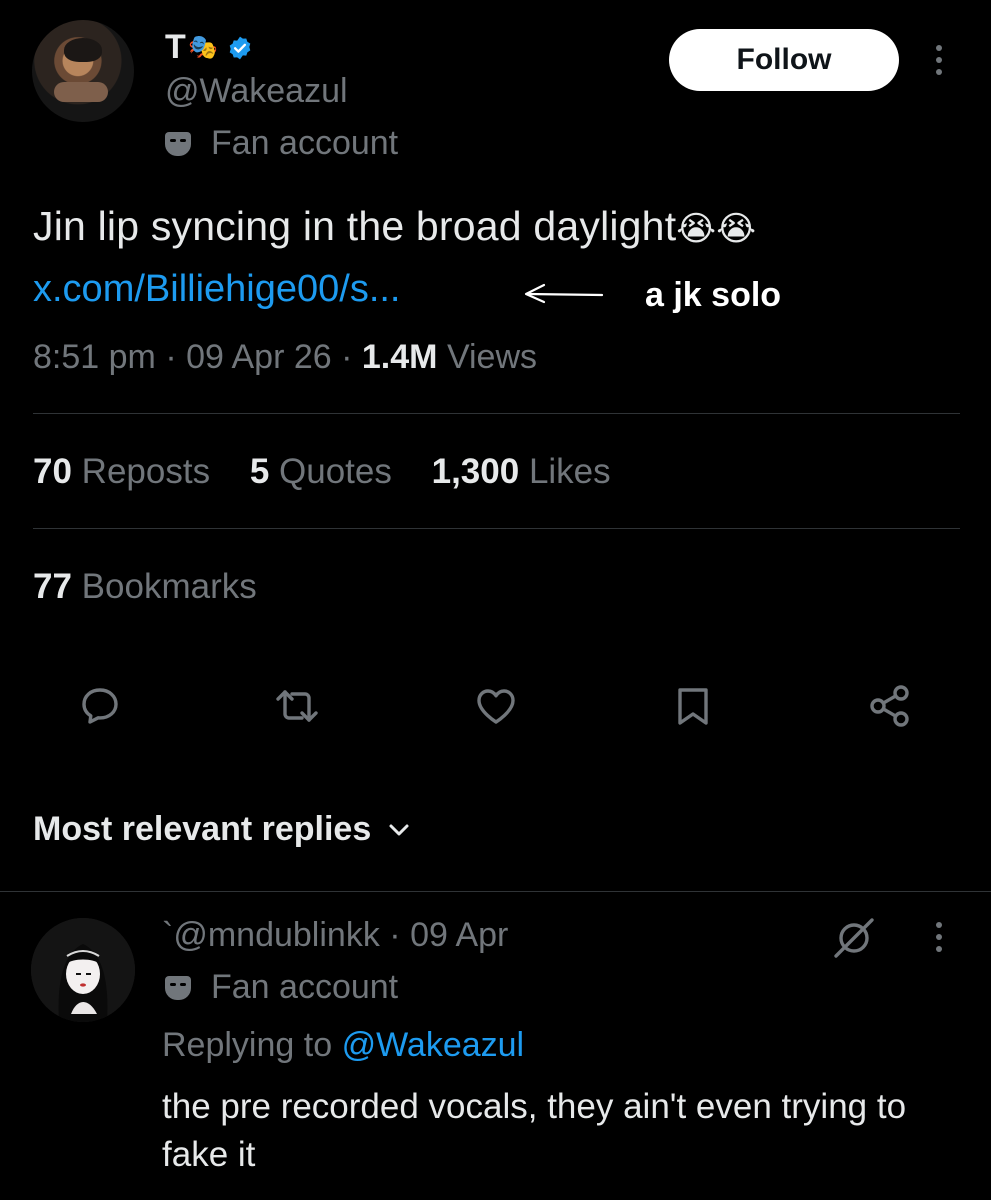 Image resolution: width=991 pixels, height=1200 pixels. I want to click on verified-badge-icon, so click(239, 47).